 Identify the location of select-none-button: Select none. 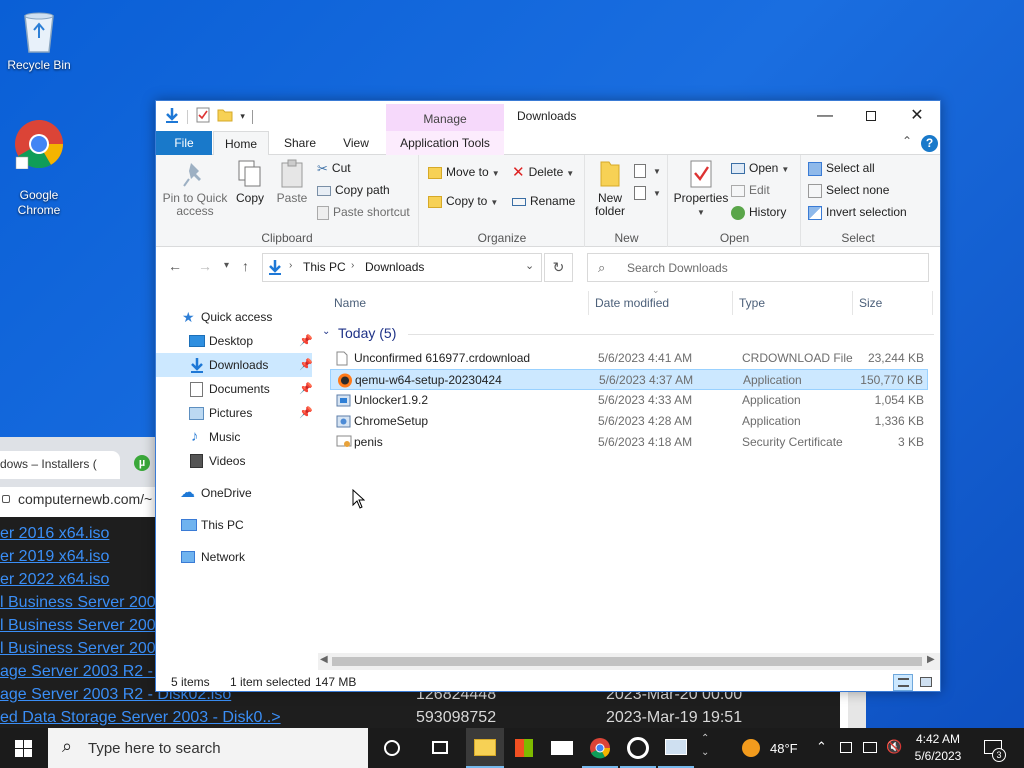
(848, 190).